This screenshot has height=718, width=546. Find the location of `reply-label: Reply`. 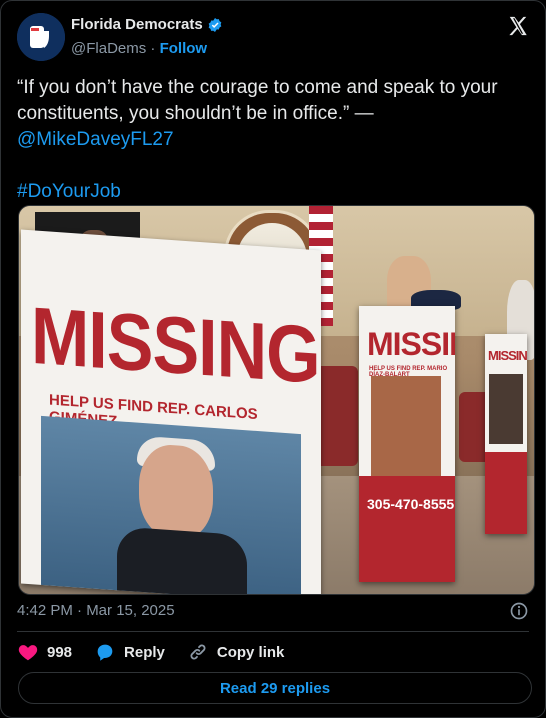

reply-label: Reply is located at coordinates (144, 652).